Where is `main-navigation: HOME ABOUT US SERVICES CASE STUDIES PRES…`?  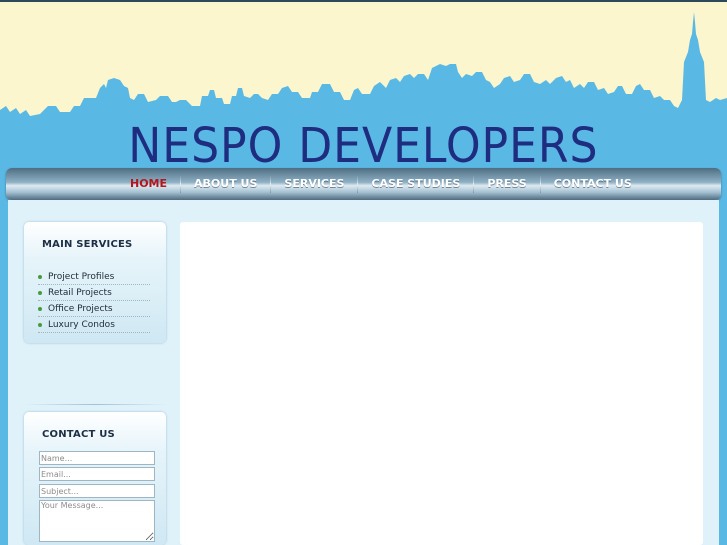 main-navigation: HOME ABOUT US SERVICES CASE STUDIES PRES… is located at coordinates (363, 184).